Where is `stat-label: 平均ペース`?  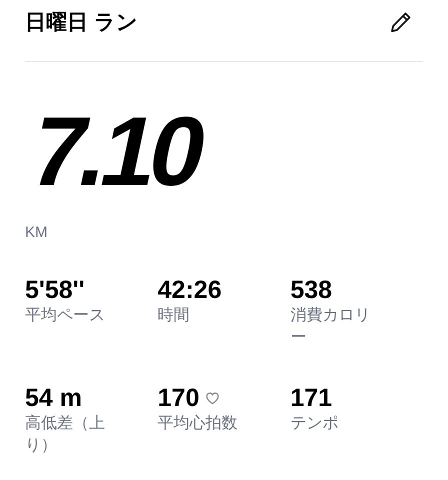
stat-label: 平均ペース is located at coordinates (65, 316).